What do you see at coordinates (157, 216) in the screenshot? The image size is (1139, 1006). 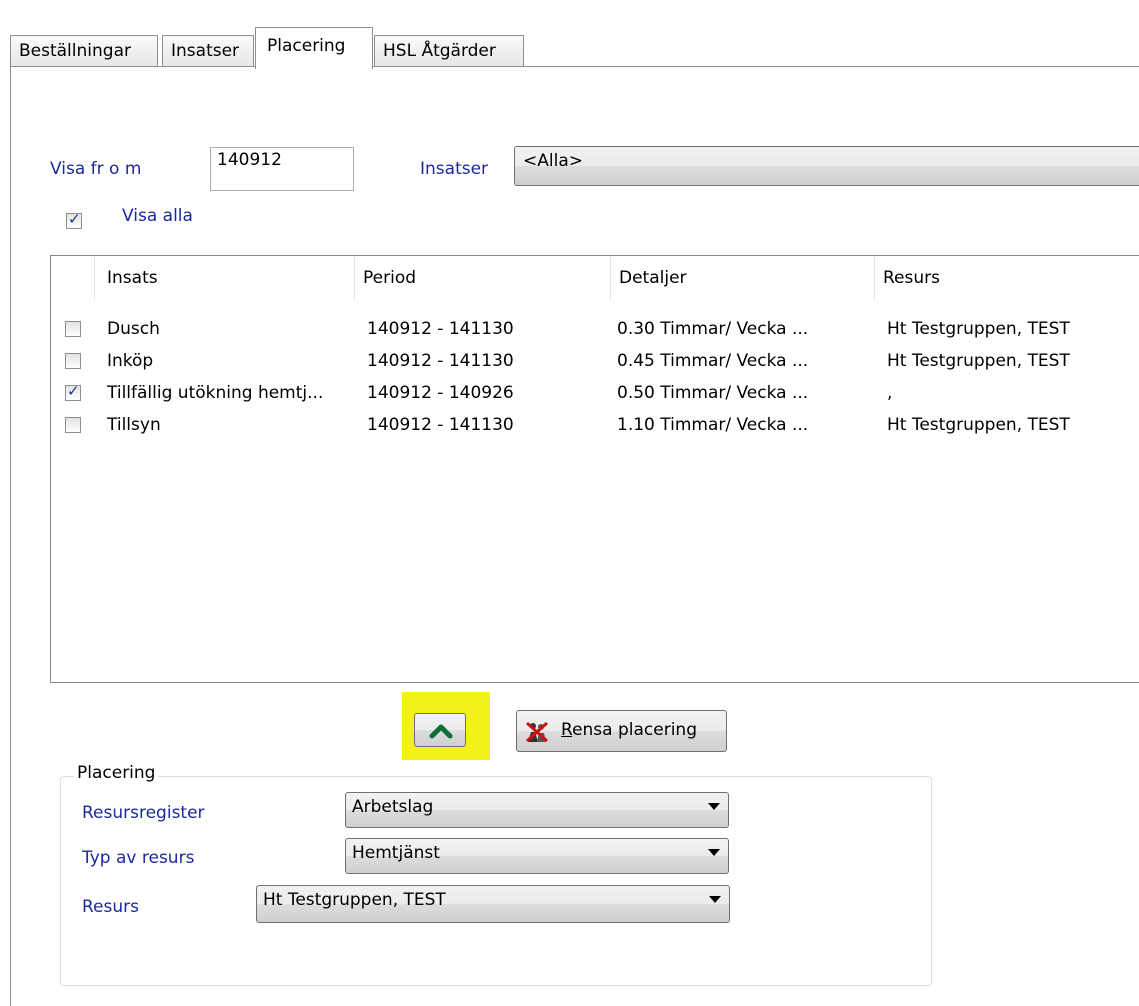 I see `visa-alla-label: Visa alla` at bounding box center [157, 216].